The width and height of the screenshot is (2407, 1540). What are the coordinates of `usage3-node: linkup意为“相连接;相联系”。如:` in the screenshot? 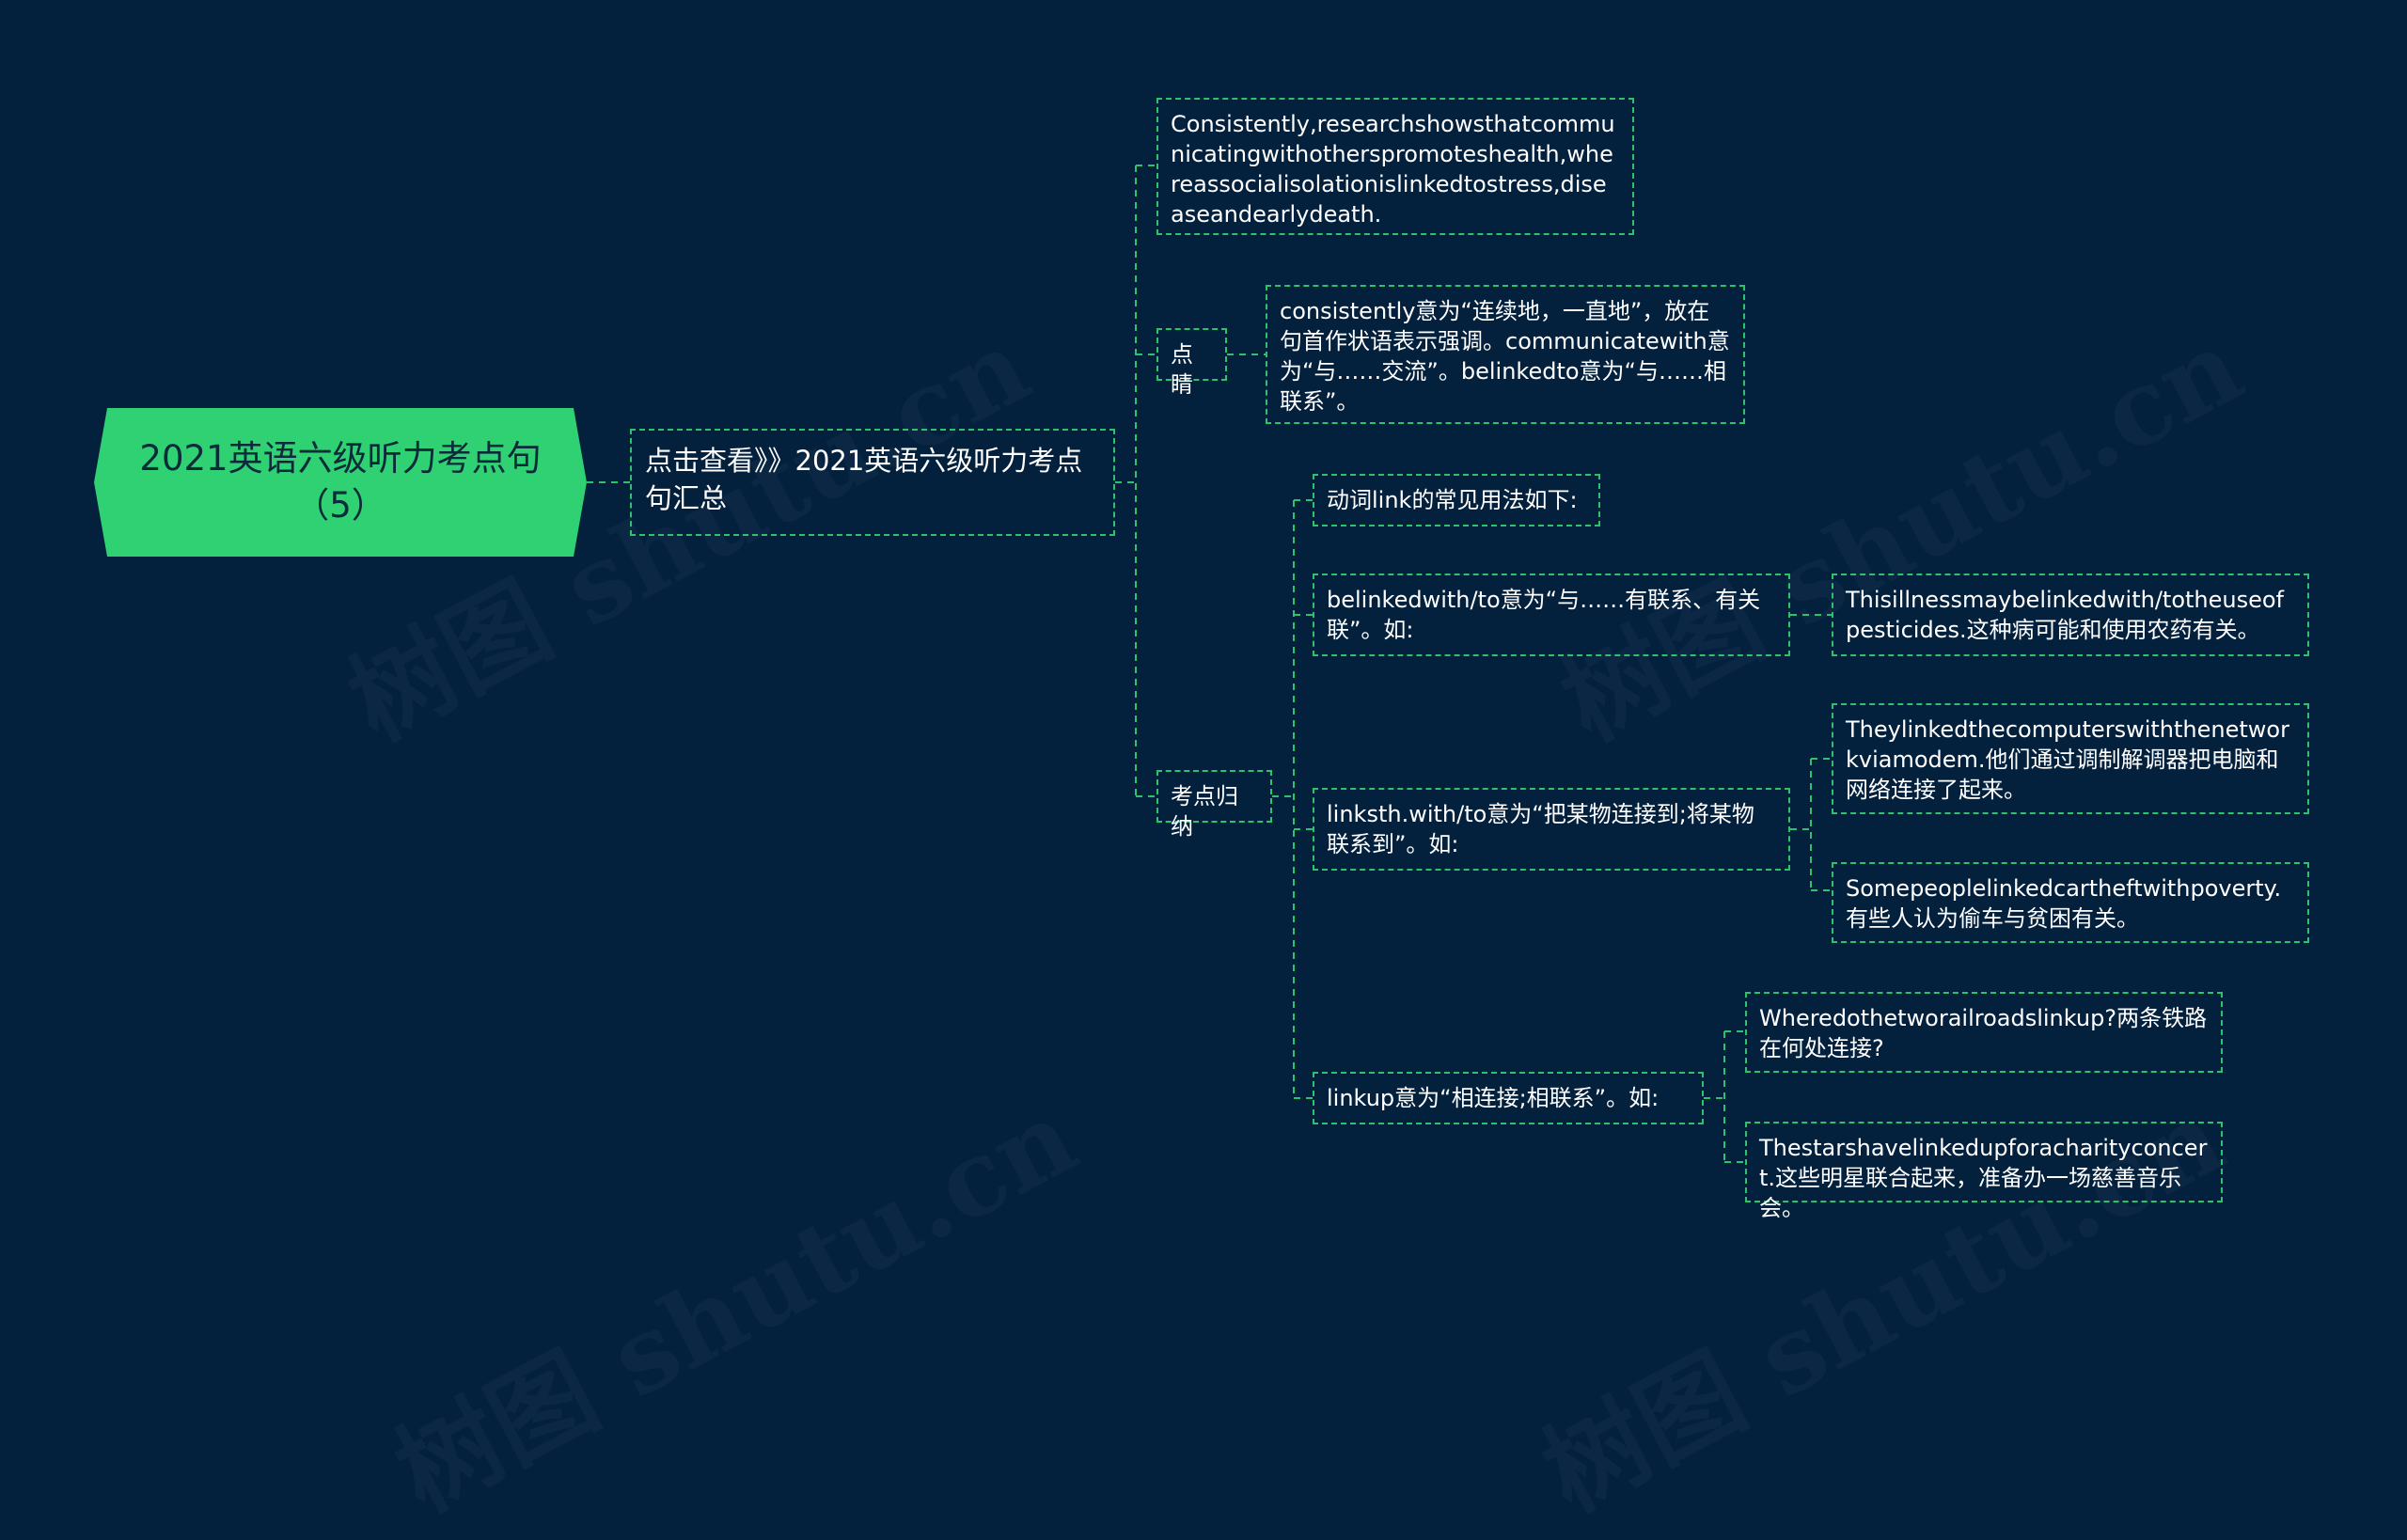 It's located at (1508, 1098).